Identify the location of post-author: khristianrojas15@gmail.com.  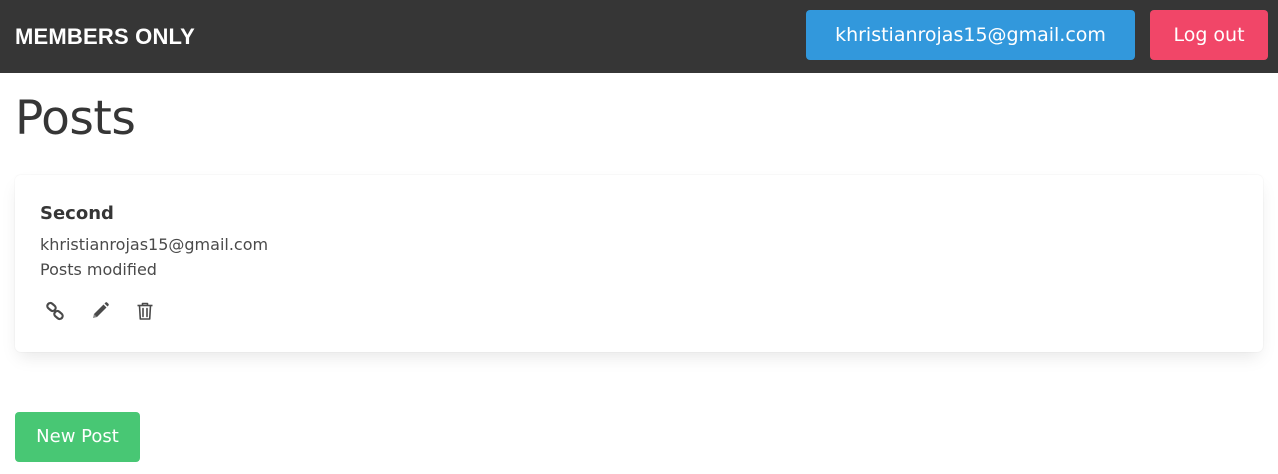
(154, 244).